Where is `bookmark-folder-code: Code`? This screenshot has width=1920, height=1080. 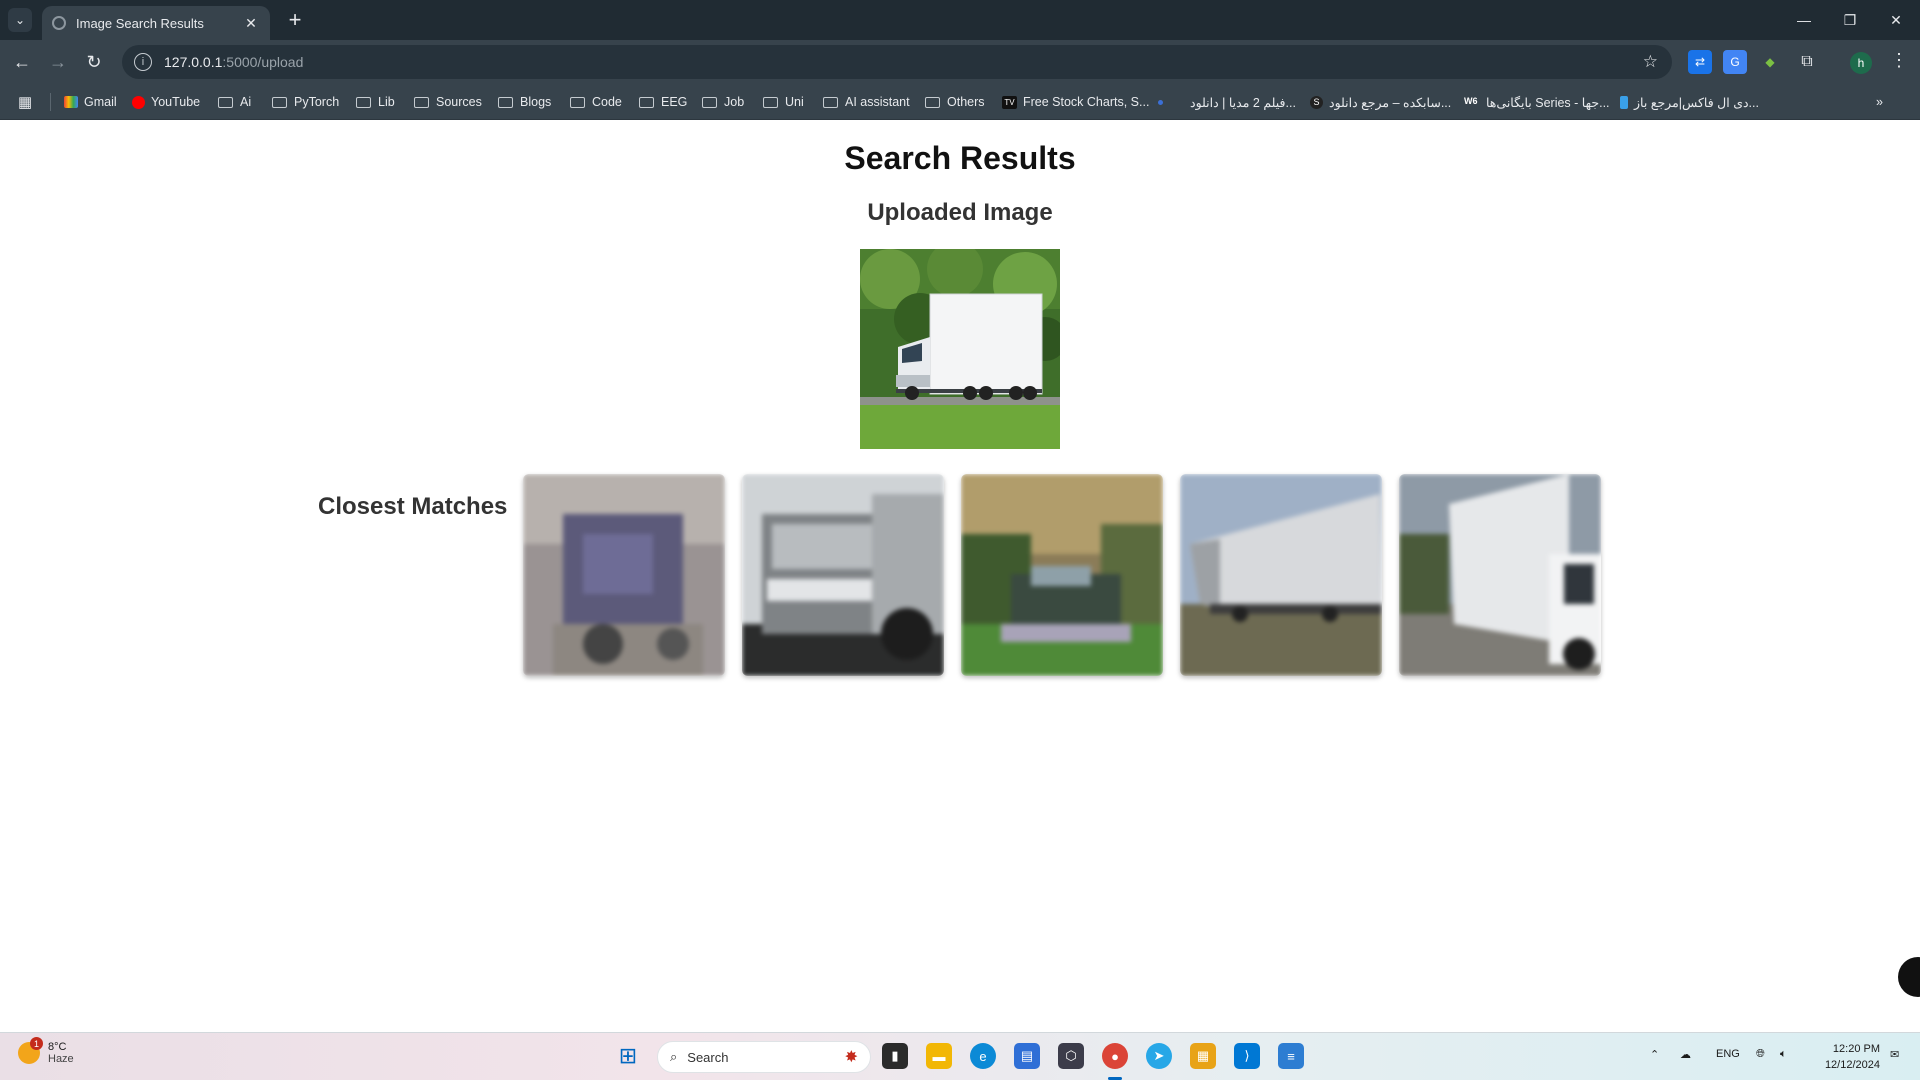
bookmark-folder-code: Code is located at coordinates (596, 102).